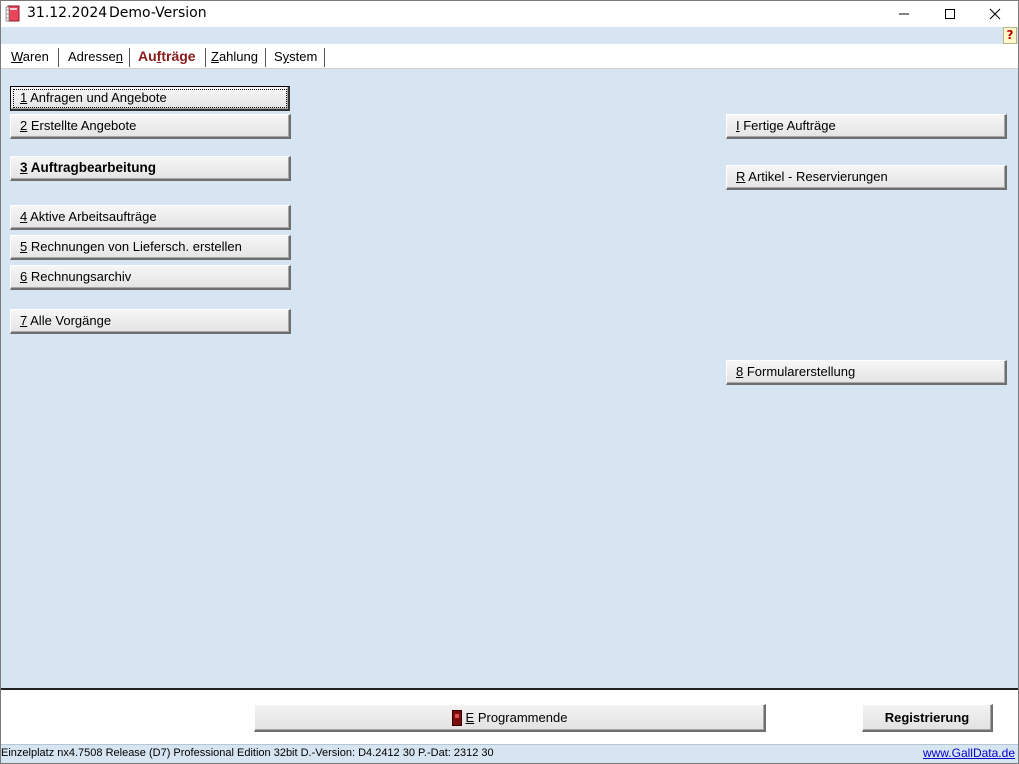 Image resolution: width=1019 pixels, height=764 pixels. I want to click on aktive-arbeitsauftraege-button: 4 Aktive Arbeitsaufträge, so click(150, 217).